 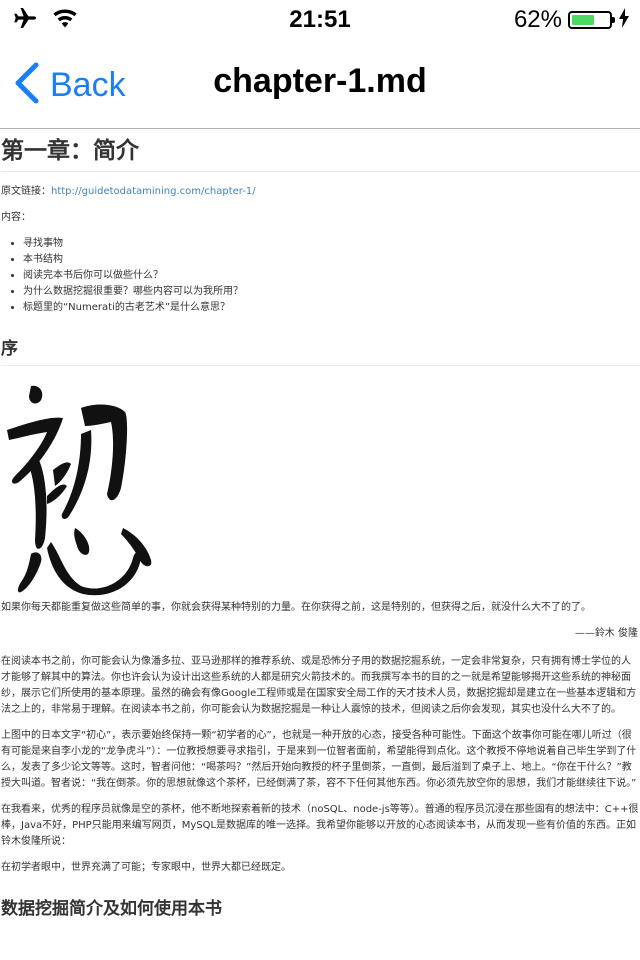 I want to click on toc-item: 为什么数据挖掘很重要？哪些内容可以为我所用？, so click(x=331, y=292).